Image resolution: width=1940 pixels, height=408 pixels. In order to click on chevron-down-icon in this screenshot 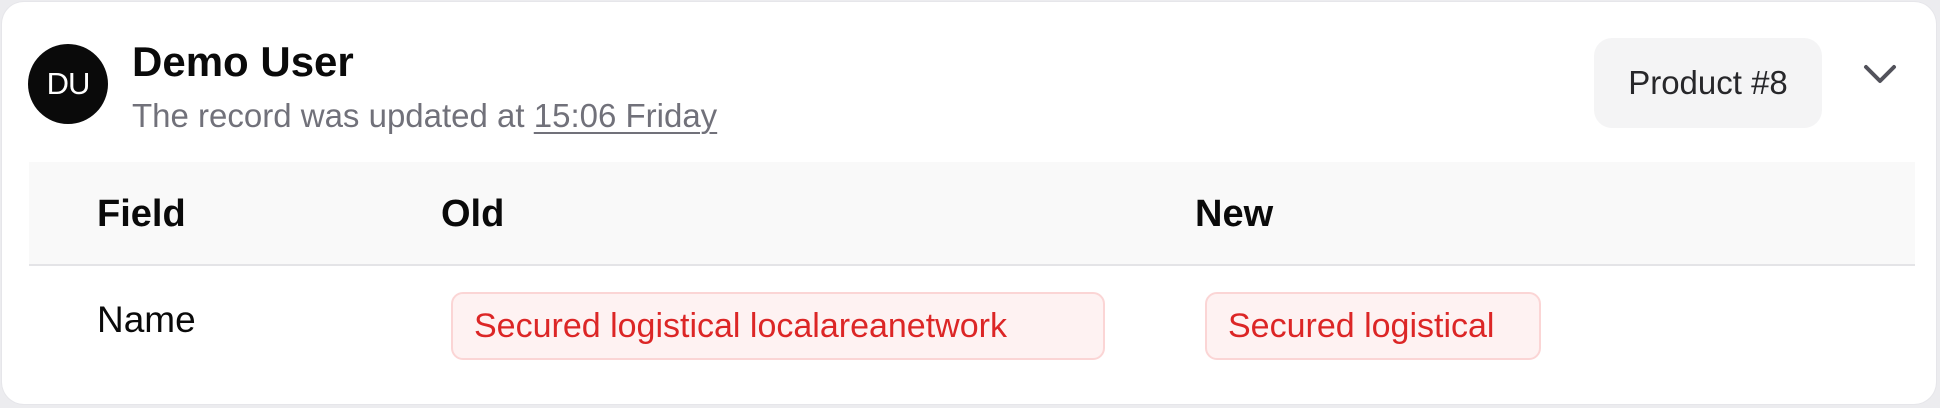, I will do `click(1880, 74)`.